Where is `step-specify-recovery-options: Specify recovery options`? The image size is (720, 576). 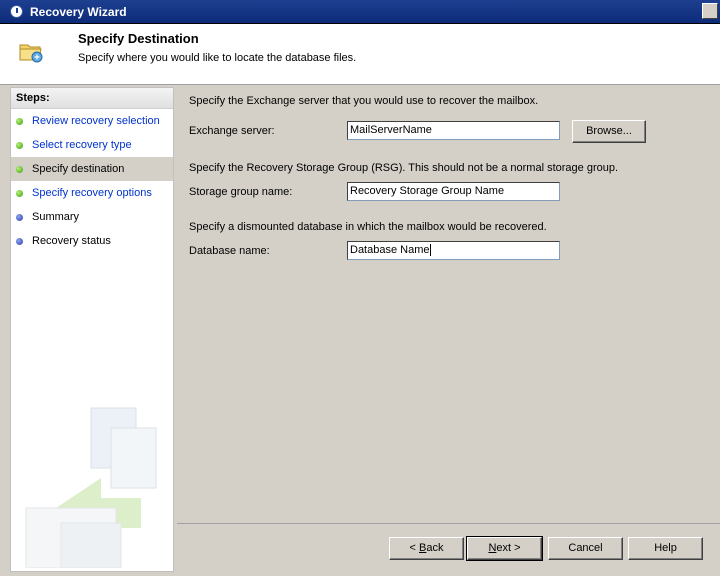
step-specify-recovery-options: Specify recovery options is located at coordinates (92, 193).